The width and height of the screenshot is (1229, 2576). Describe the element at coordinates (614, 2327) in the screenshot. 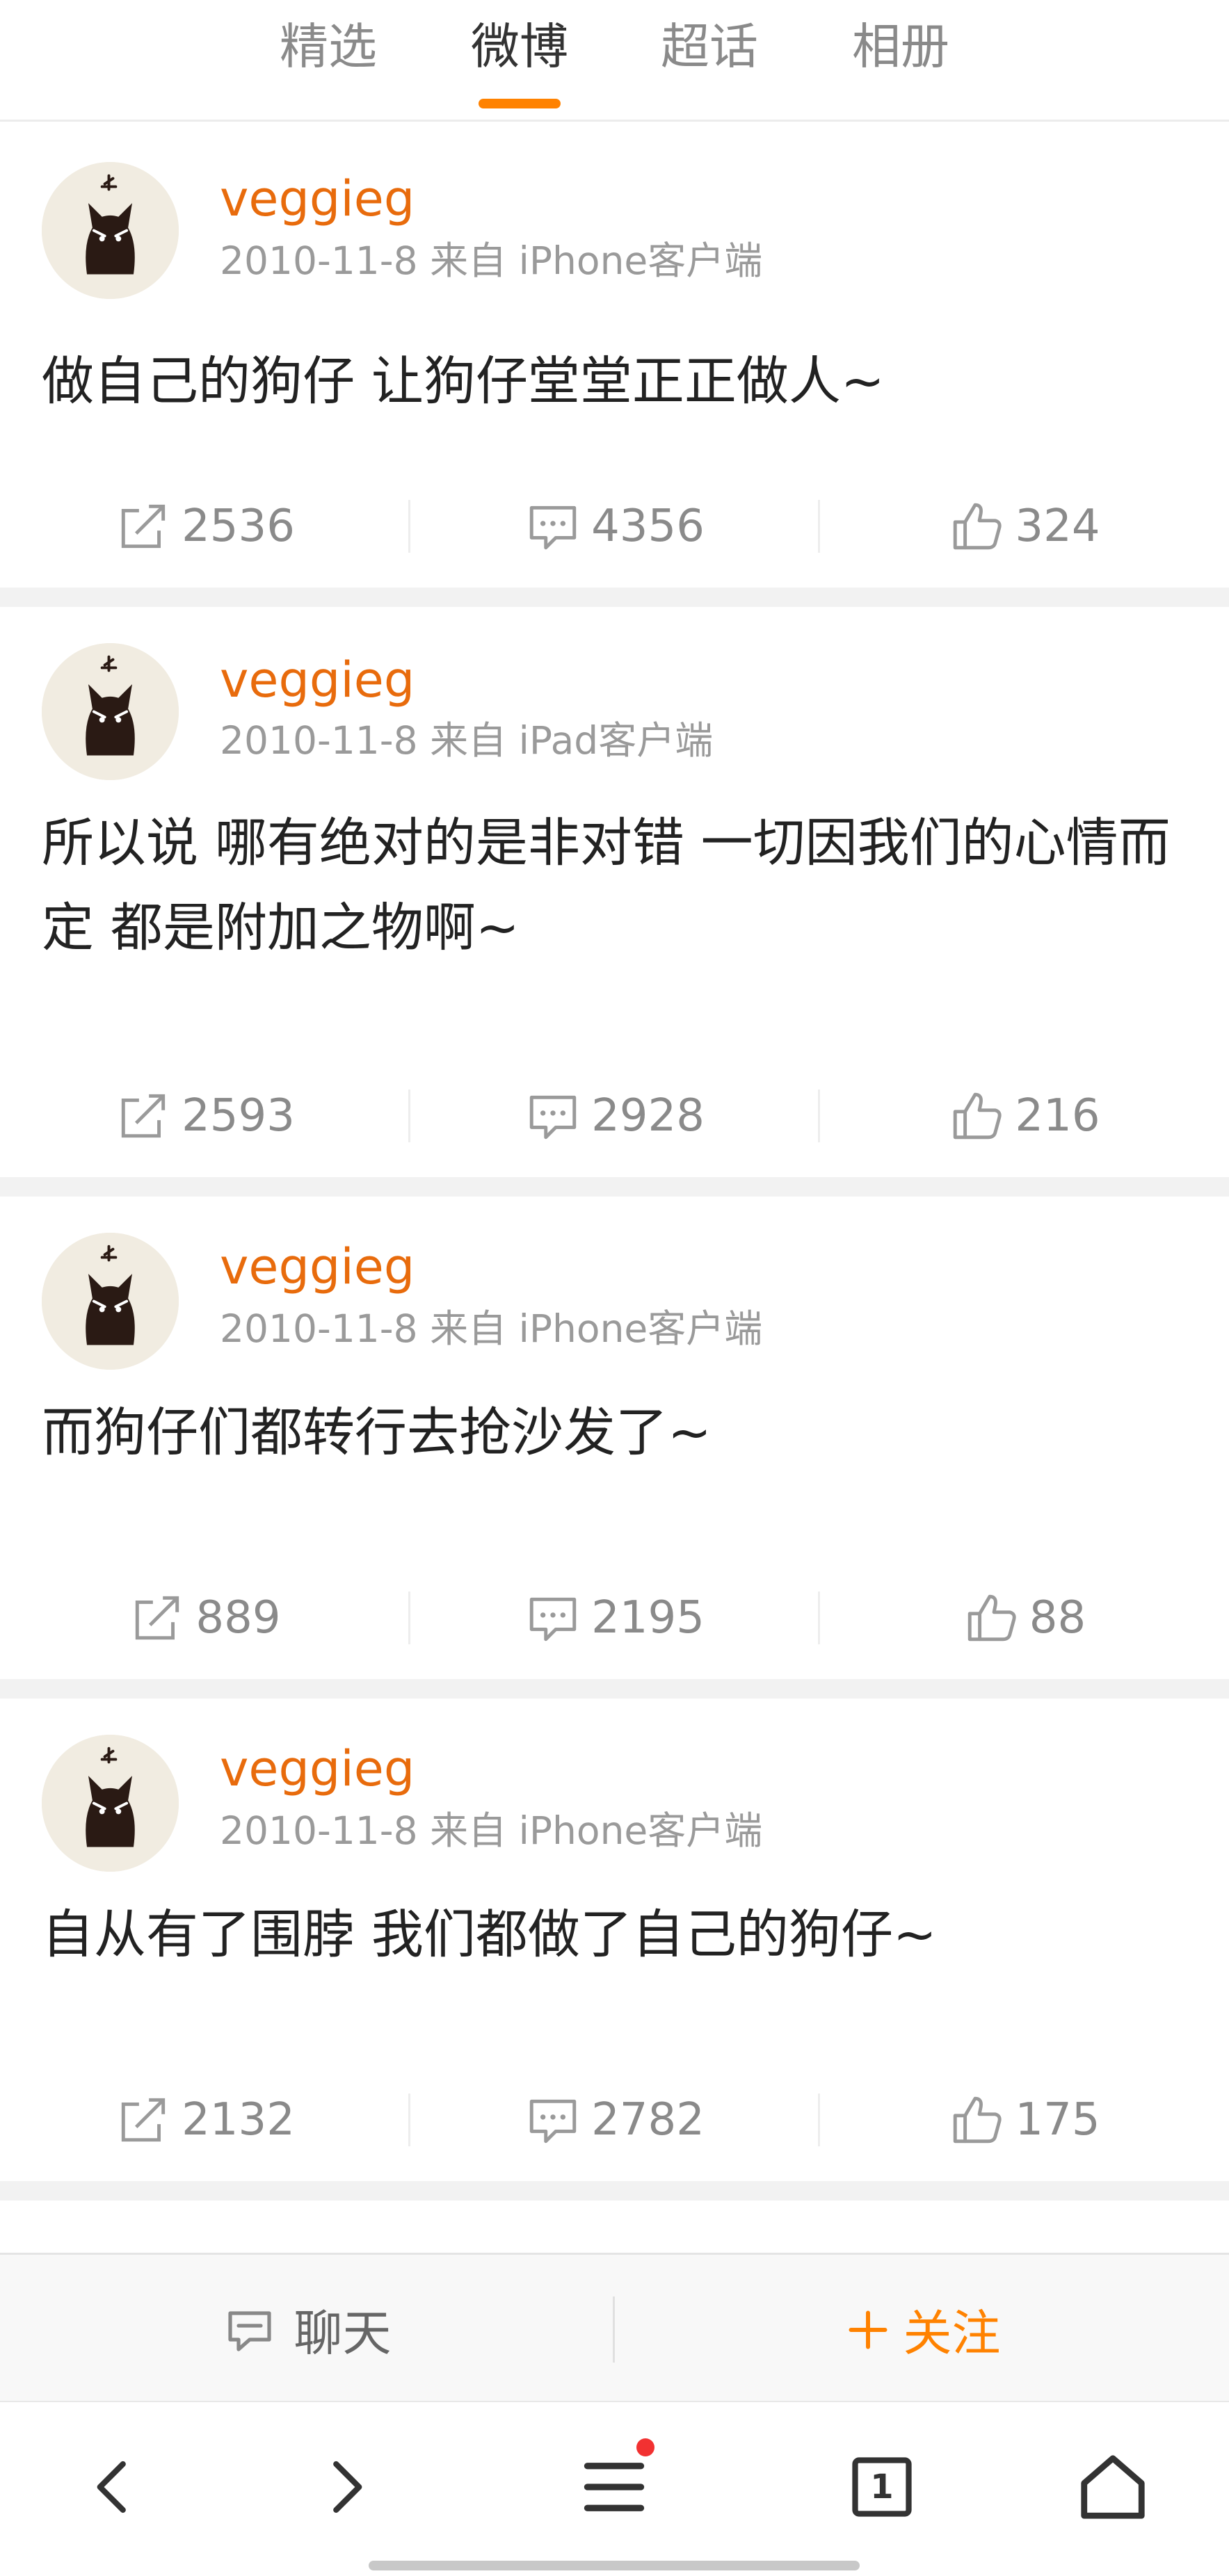

I see `profile-action-bar: 聊天 关注` at that location.